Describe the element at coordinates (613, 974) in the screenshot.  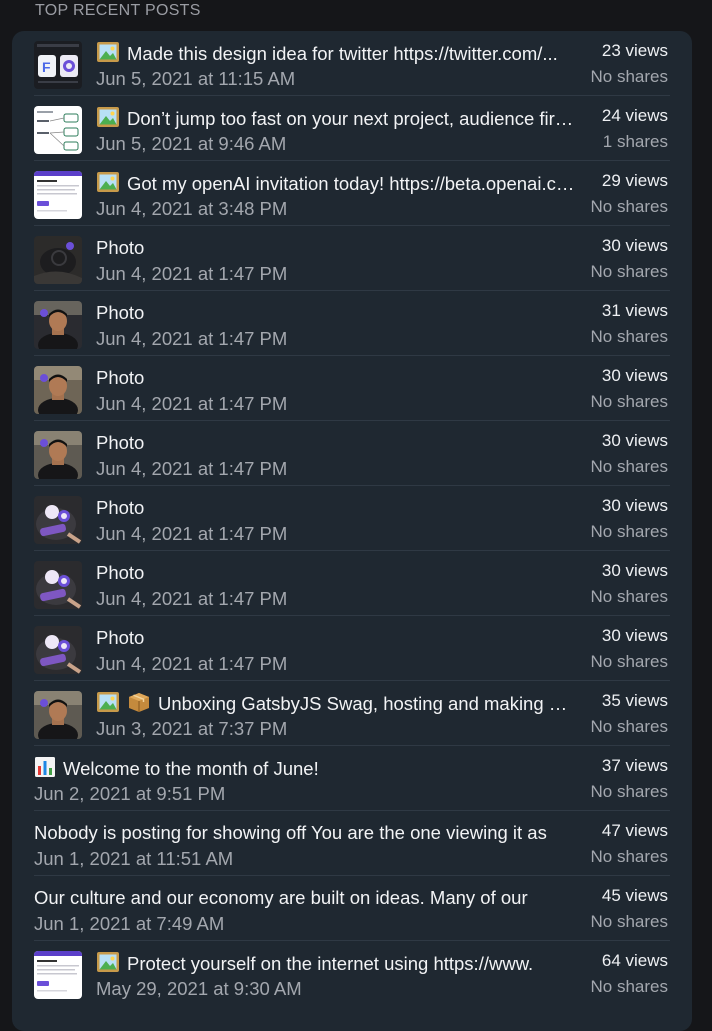
I see `post-metrics: 64 views No shares` at that location.